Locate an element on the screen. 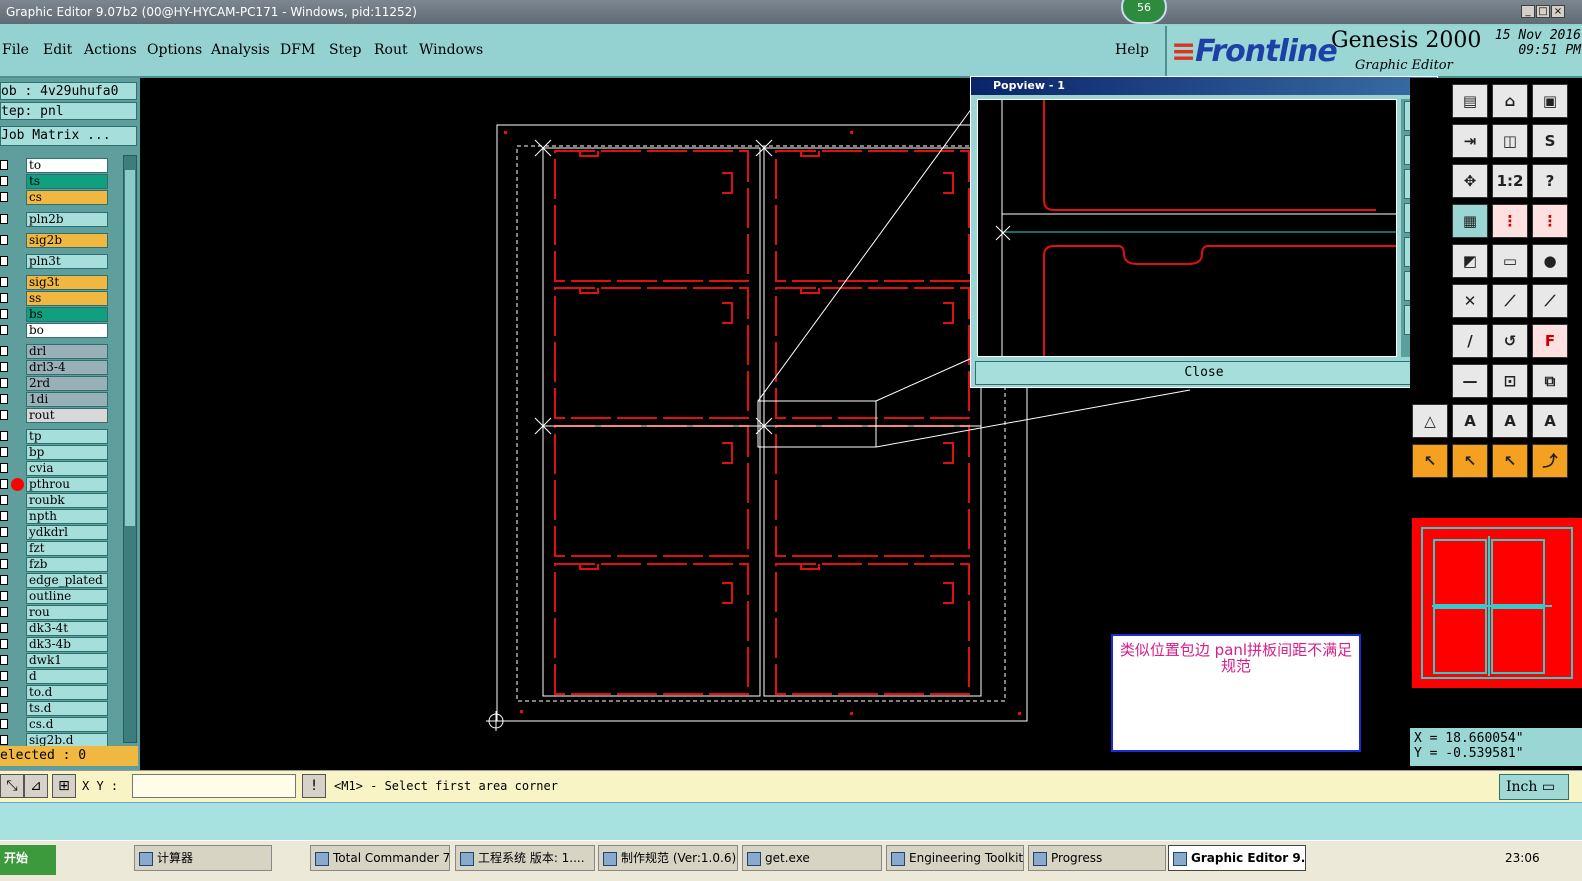  copy-icon: ⧉ is located at coordinates (1550, 381).